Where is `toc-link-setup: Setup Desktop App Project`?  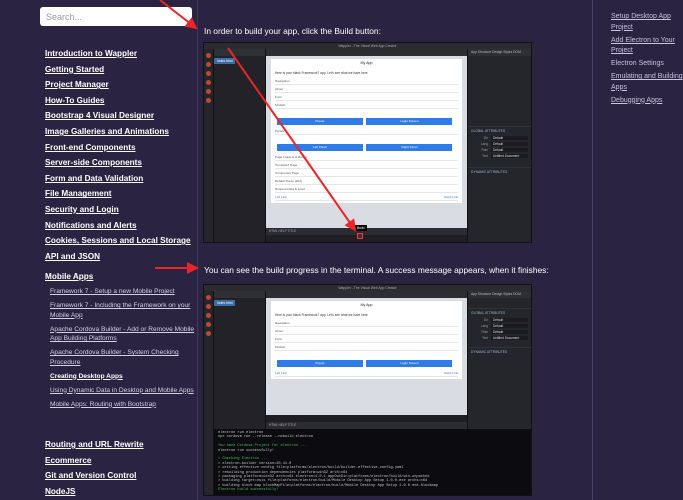 toc-link-setup: Setup Desktop App Project is located at coordinates (647, 22).